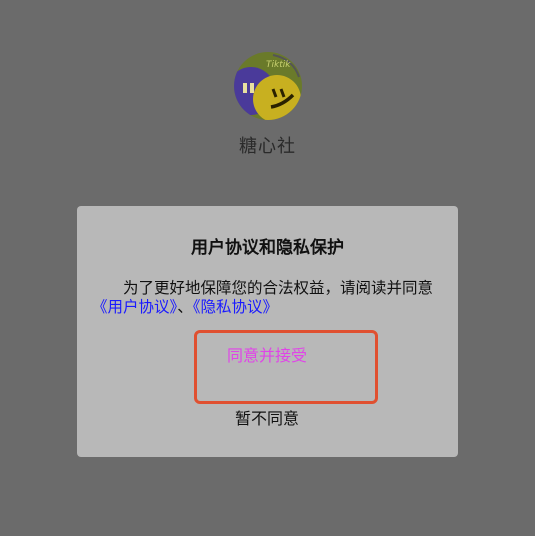 The image size is (535, 536). Describe the element at coordinates (267, 417) in the screenshot. I see `decline-button: 暂不同意` at that location.